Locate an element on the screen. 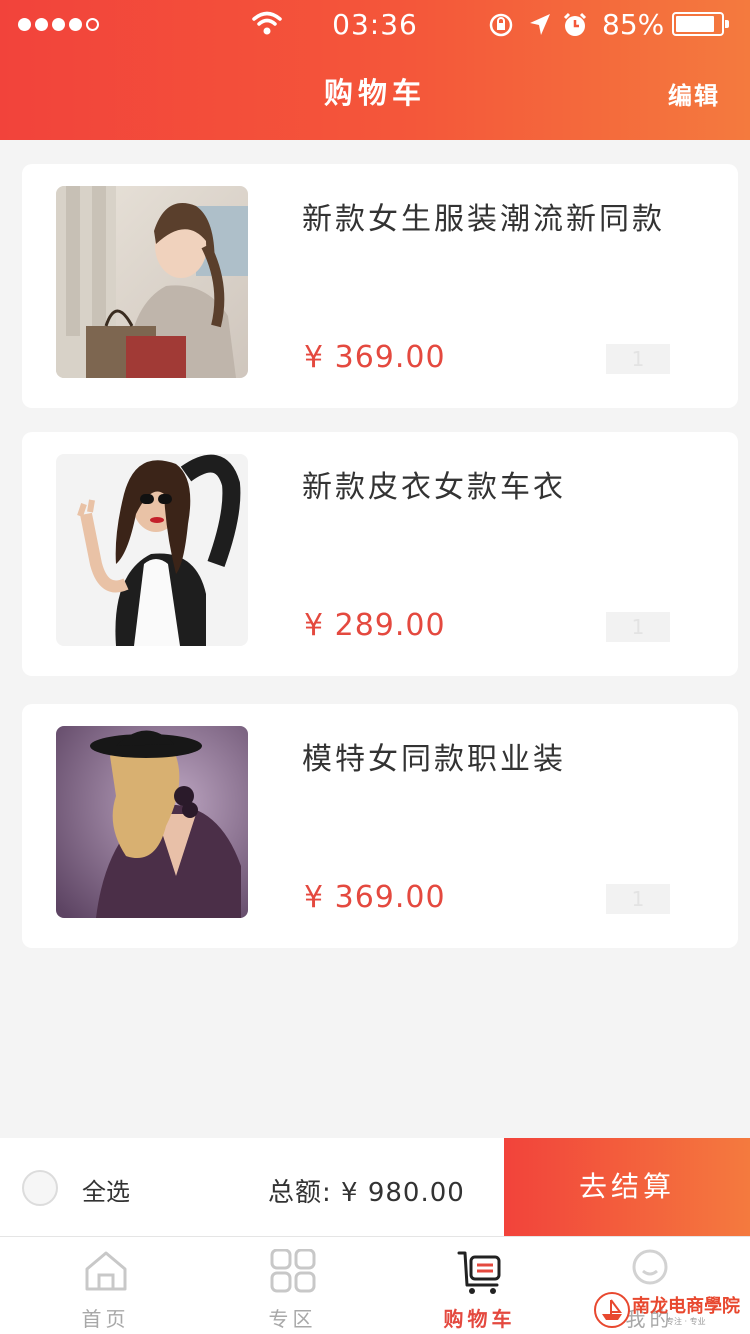 This screenshot has height=1334, width=750. alarm-clock-icon is located at coordinates (575, 24).